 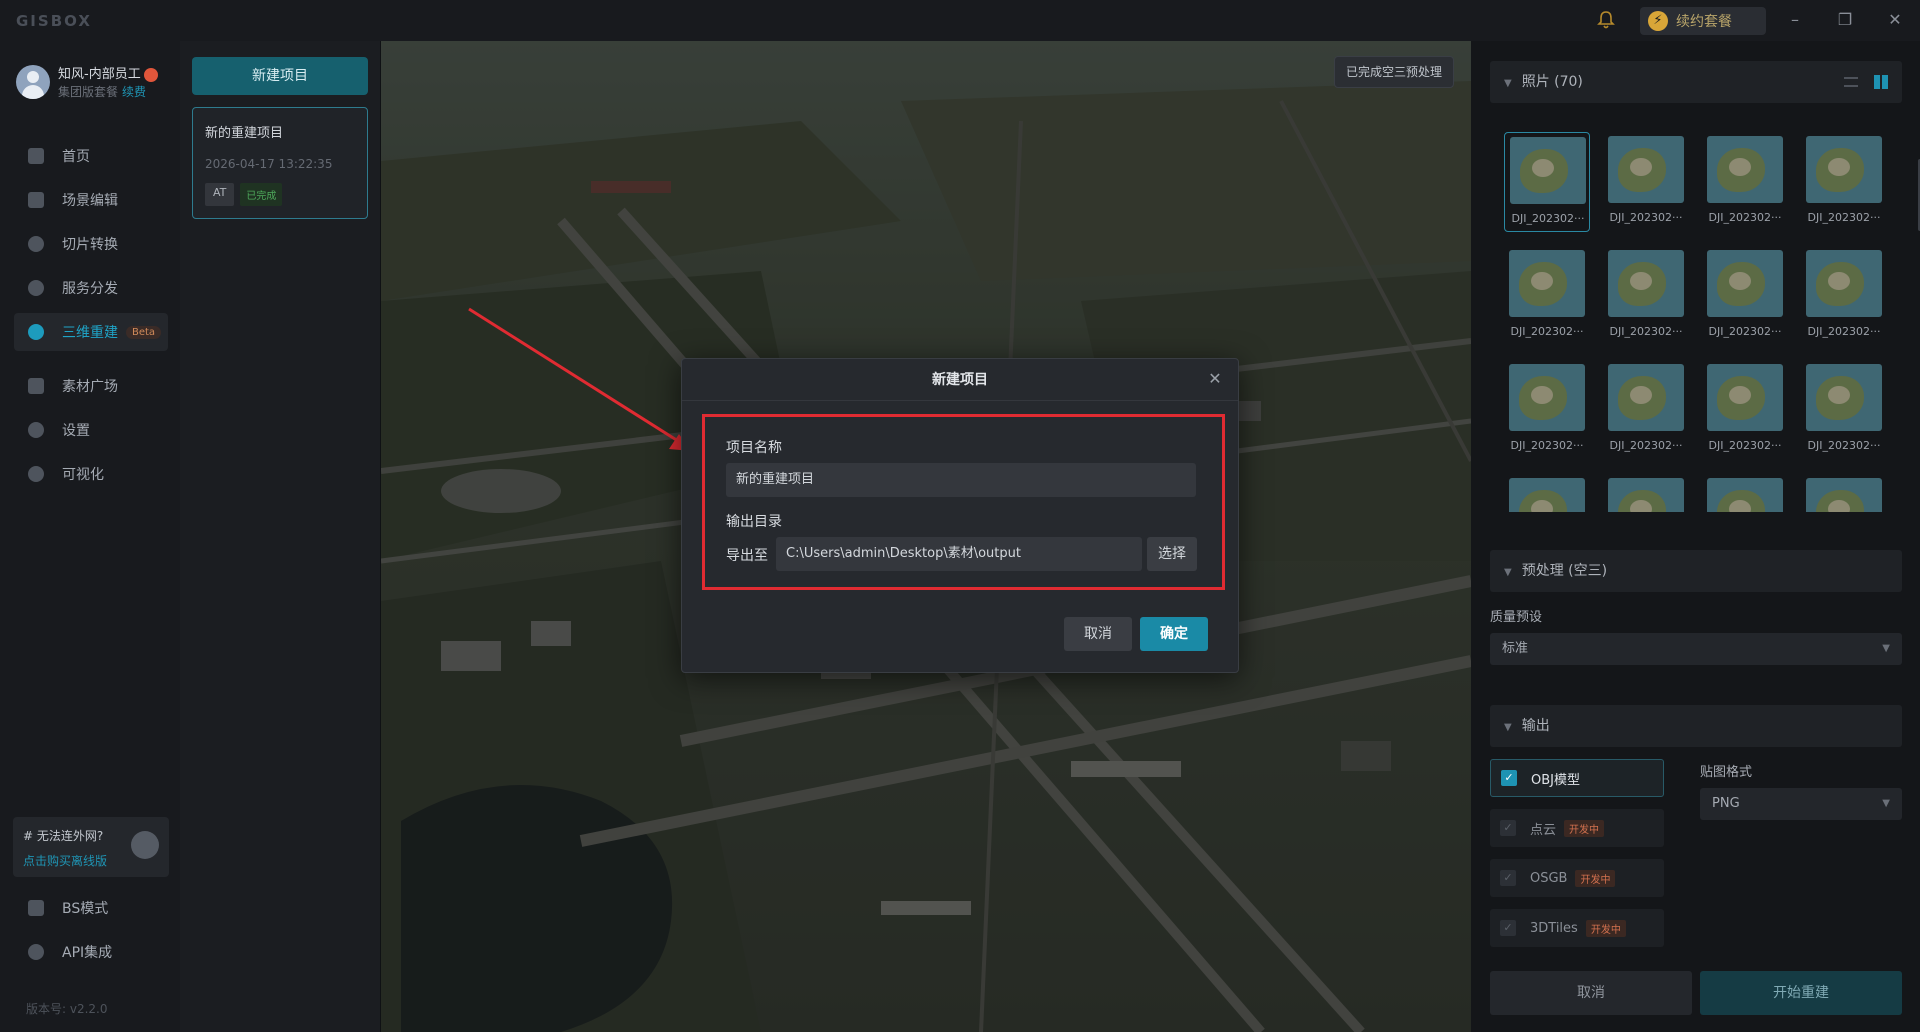 I want to click on export-to-label: 导出至, so click(x=747, y=556).